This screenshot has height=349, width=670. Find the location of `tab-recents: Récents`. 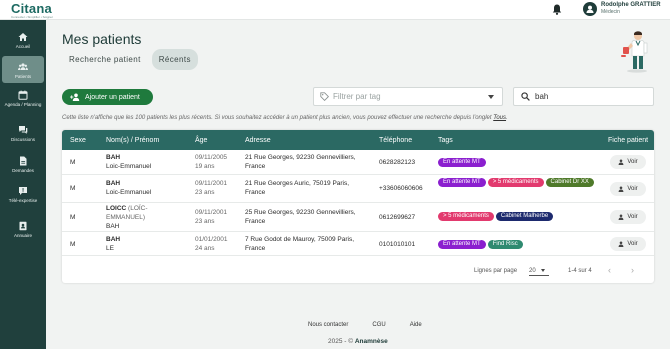

tab-recents: Récents is located at coordinates (174, 59).